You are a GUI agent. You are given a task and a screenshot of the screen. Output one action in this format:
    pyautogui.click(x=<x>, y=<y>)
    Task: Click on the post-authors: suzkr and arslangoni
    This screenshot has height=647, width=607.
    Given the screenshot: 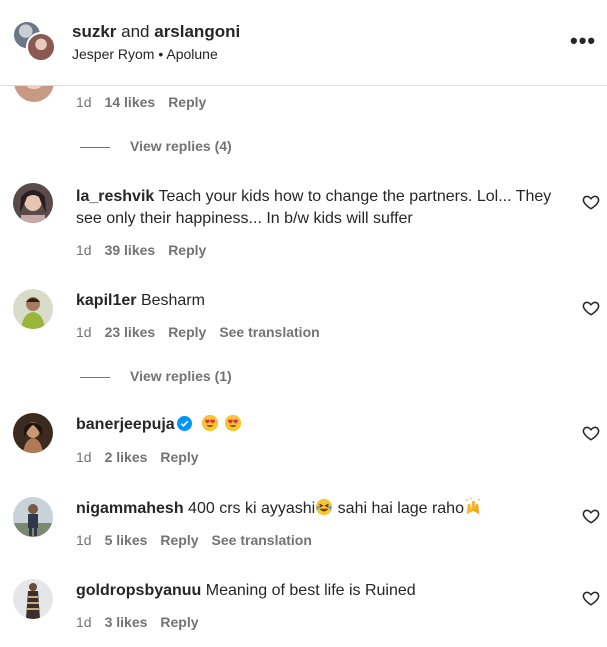 What is the action you would take?
    pyautogui.click(x=156, y=32)
    